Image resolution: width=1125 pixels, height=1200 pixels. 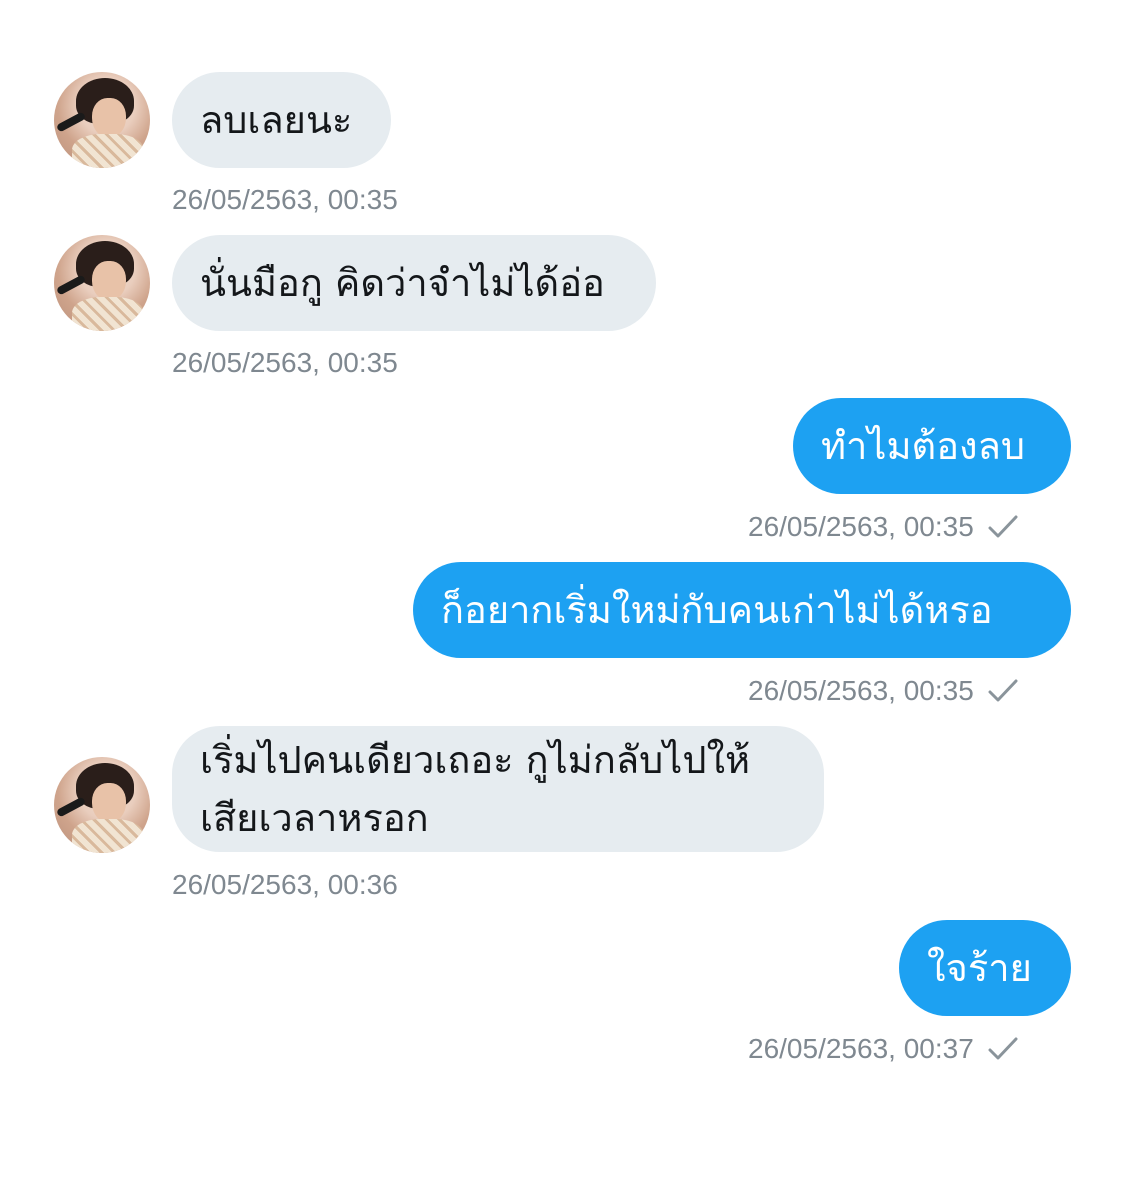 I want to click on message-bubble: ลบเลยนะ, so click(x=281, y=120).